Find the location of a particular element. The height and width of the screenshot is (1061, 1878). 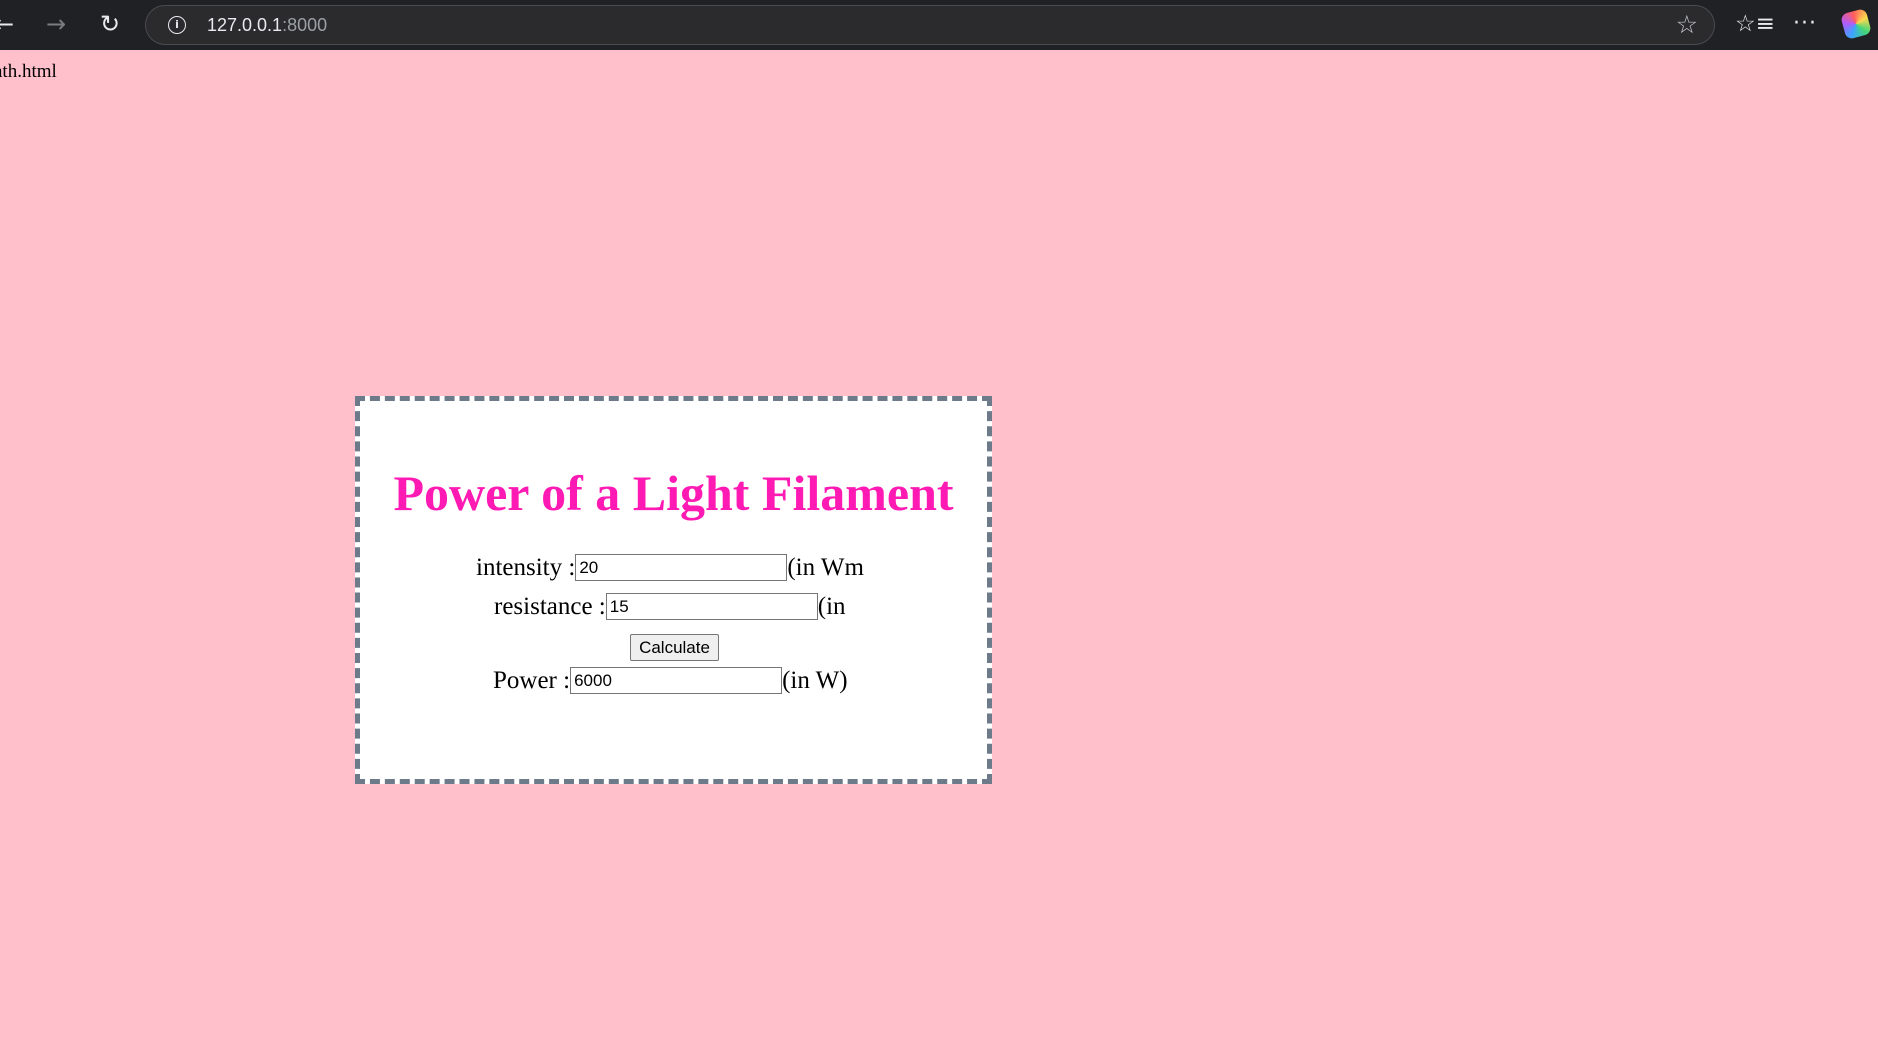

address-bar: i 127.0.0.1:8000 ☆ is located at coordinates (930, 25).